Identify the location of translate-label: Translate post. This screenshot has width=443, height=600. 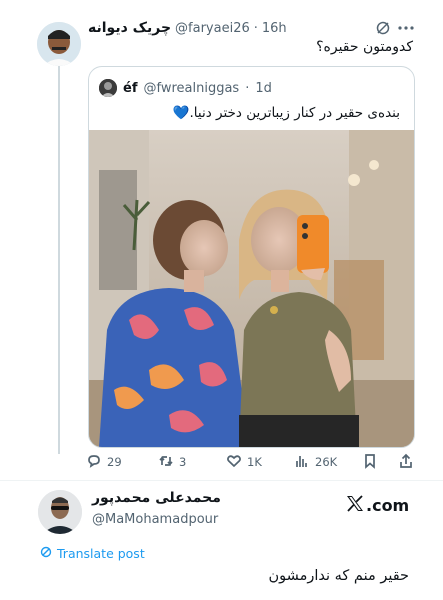
(101, 553).